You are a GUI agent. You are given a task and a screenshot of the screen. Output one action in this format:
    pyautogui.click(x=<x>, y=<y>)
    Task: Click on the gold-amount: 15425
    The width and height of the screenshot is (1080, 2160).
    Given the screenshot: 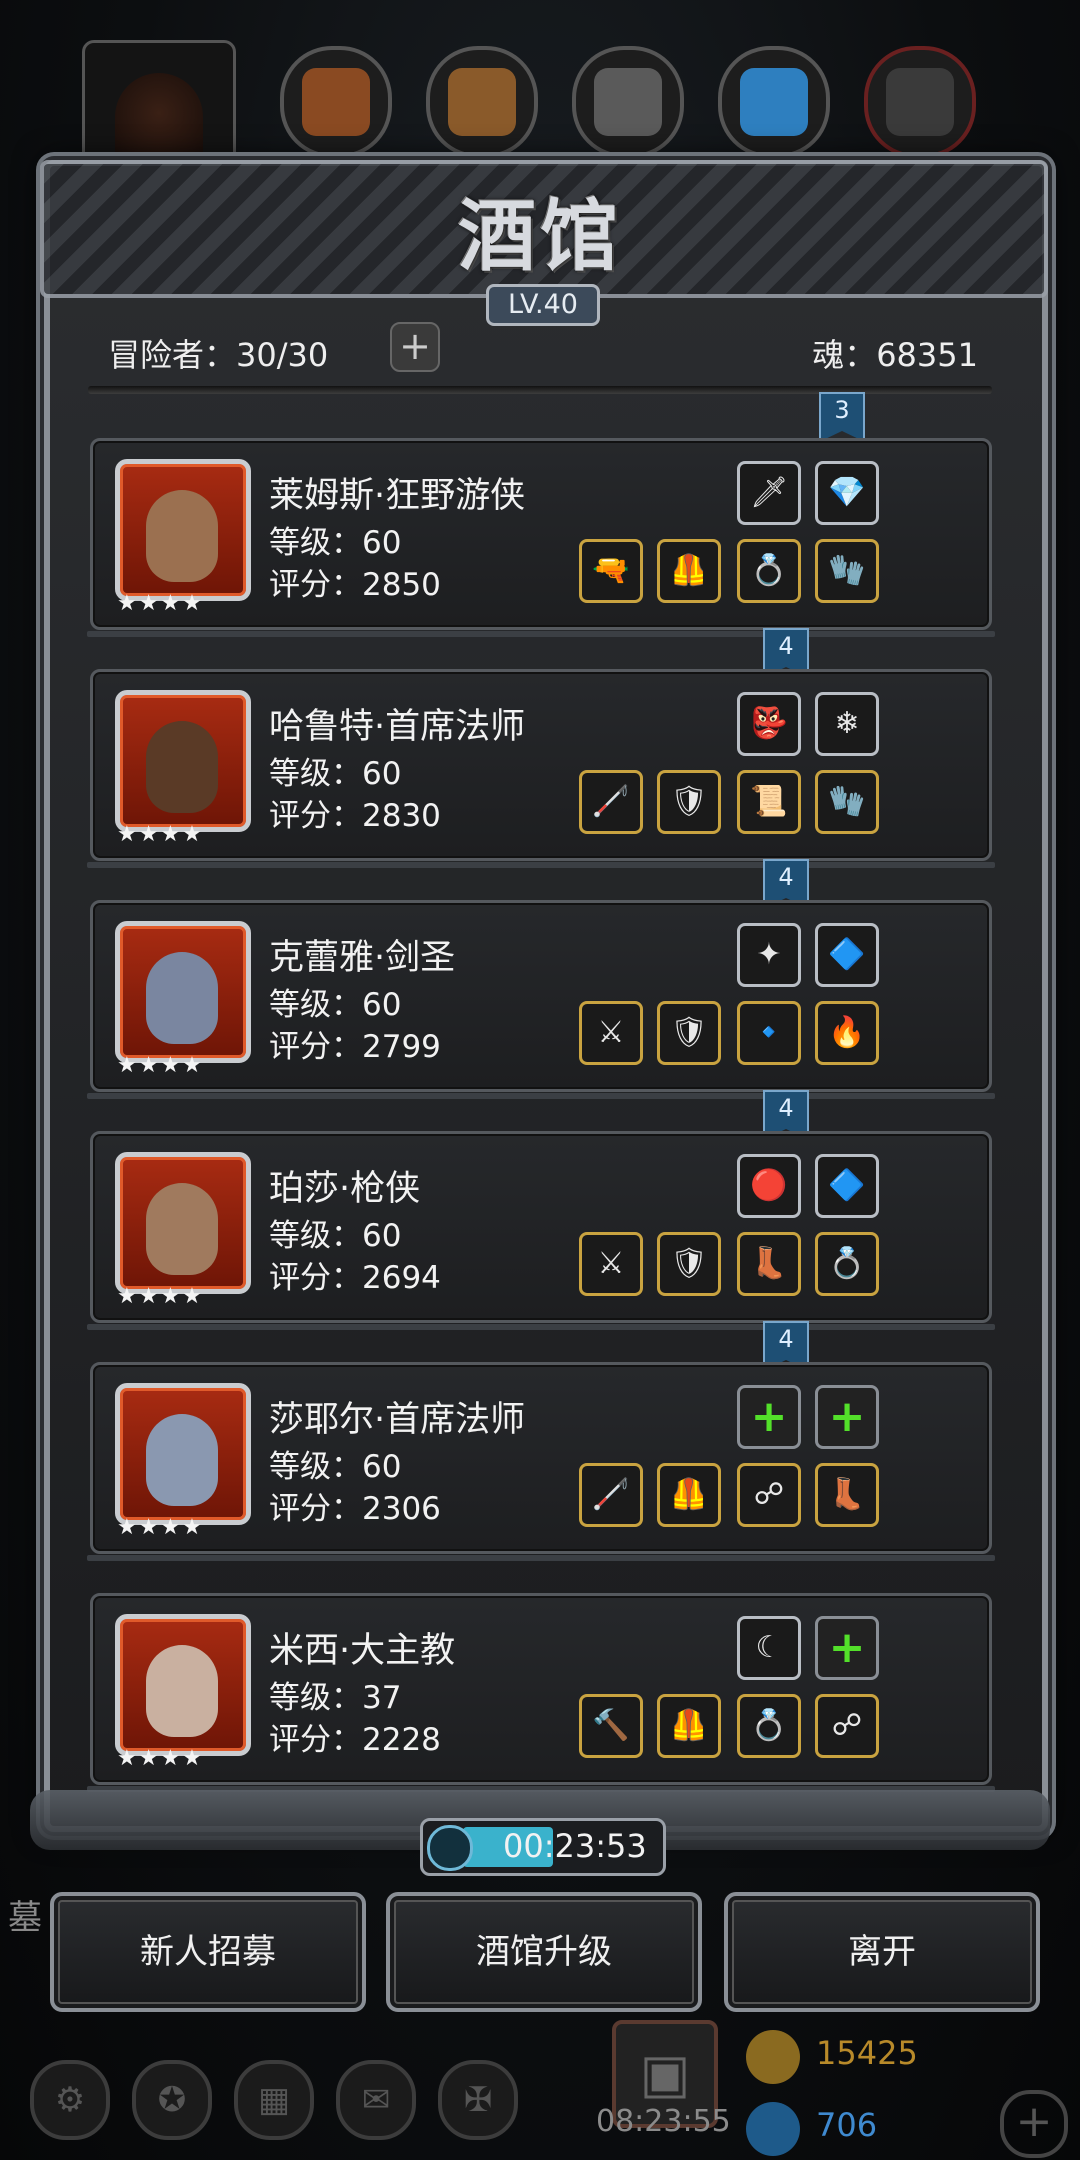 What is the action you would take?
    pyautogui.click(x=867, y=2053)
    